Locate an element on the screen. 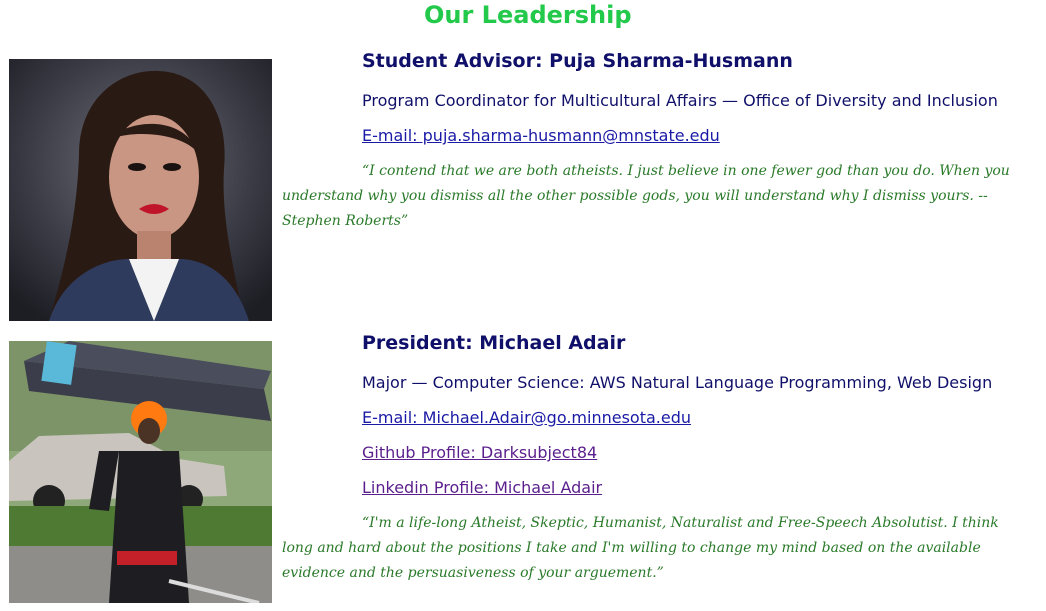 Image resolution: width=1046 pixels, height=611 pixels. president-github-link: Github Profile: Darksubject84 is located at coordinates (479, 452).